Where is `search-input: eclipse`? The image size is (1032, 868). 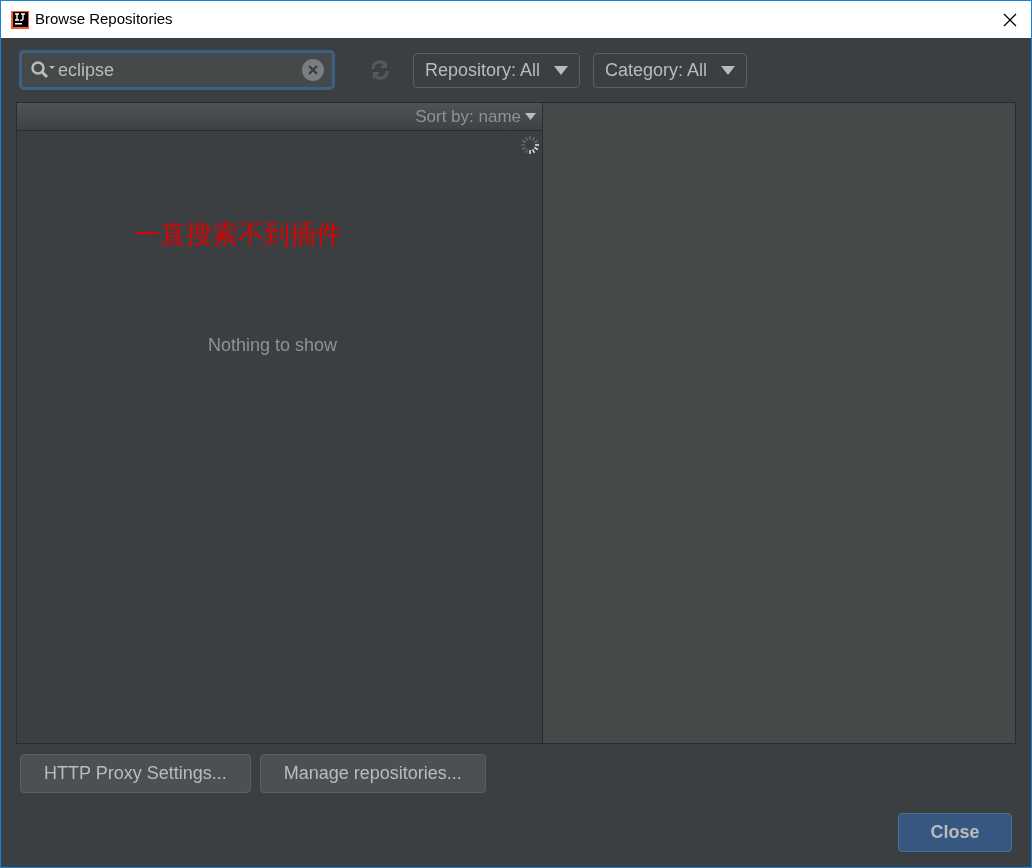
search-input: eclipse is located at coordinates (179, 70).